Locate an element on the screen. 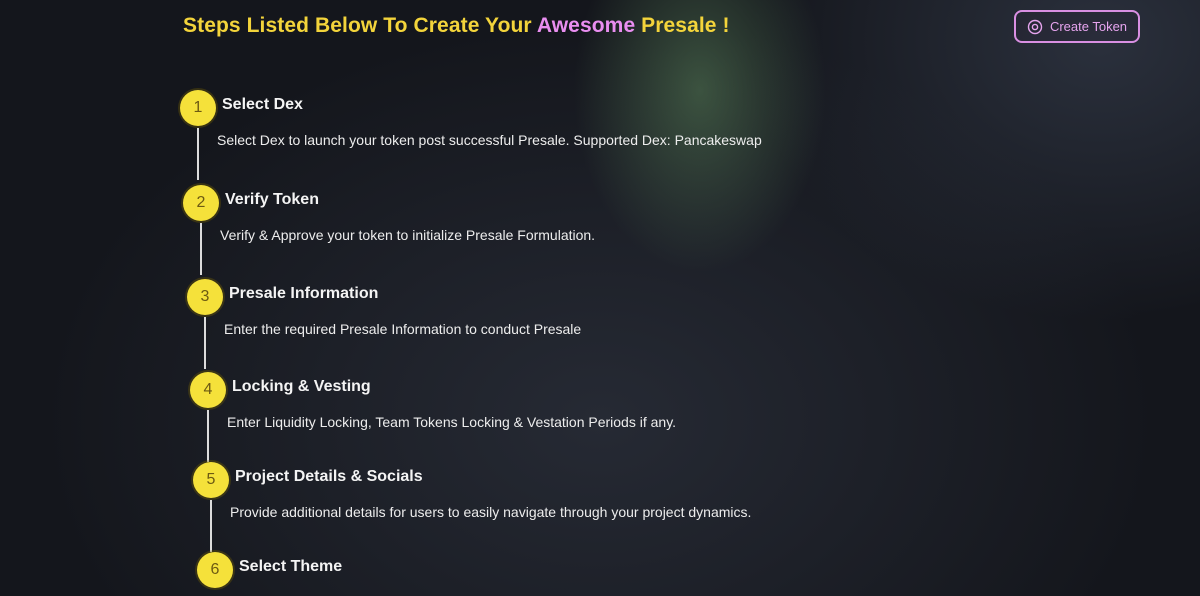 This screenshot has height=596, width=1200. step-title: Locking & Vesting is located at coordinates (301, 386).